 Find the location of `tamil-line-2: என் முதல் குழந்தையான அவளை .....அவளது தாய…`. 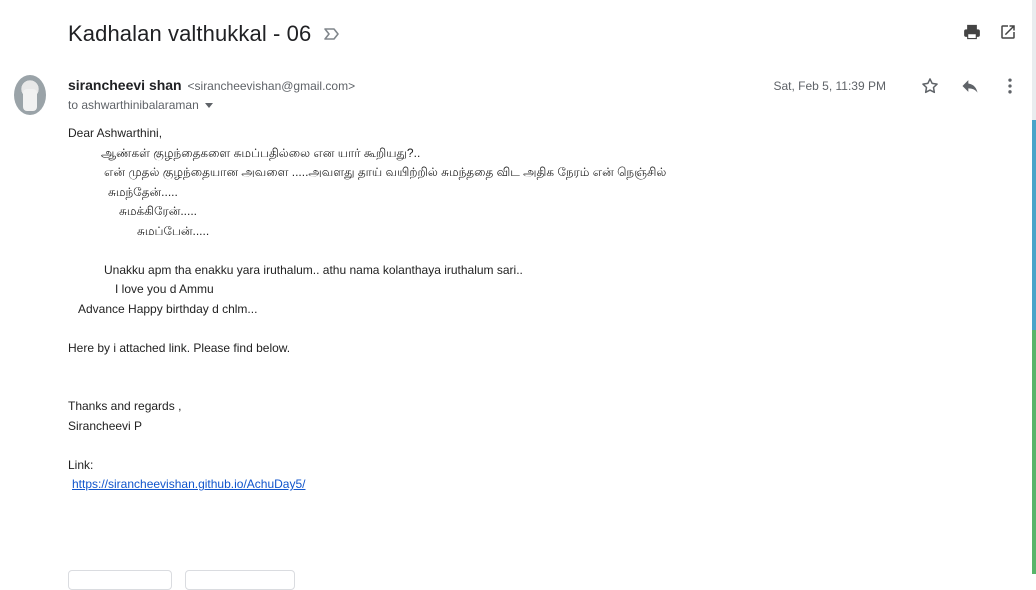

tamil-line-2: என் முதல் குழந்தையான அவளை .....அவளது தாய… is located at coordinates (385, 172).